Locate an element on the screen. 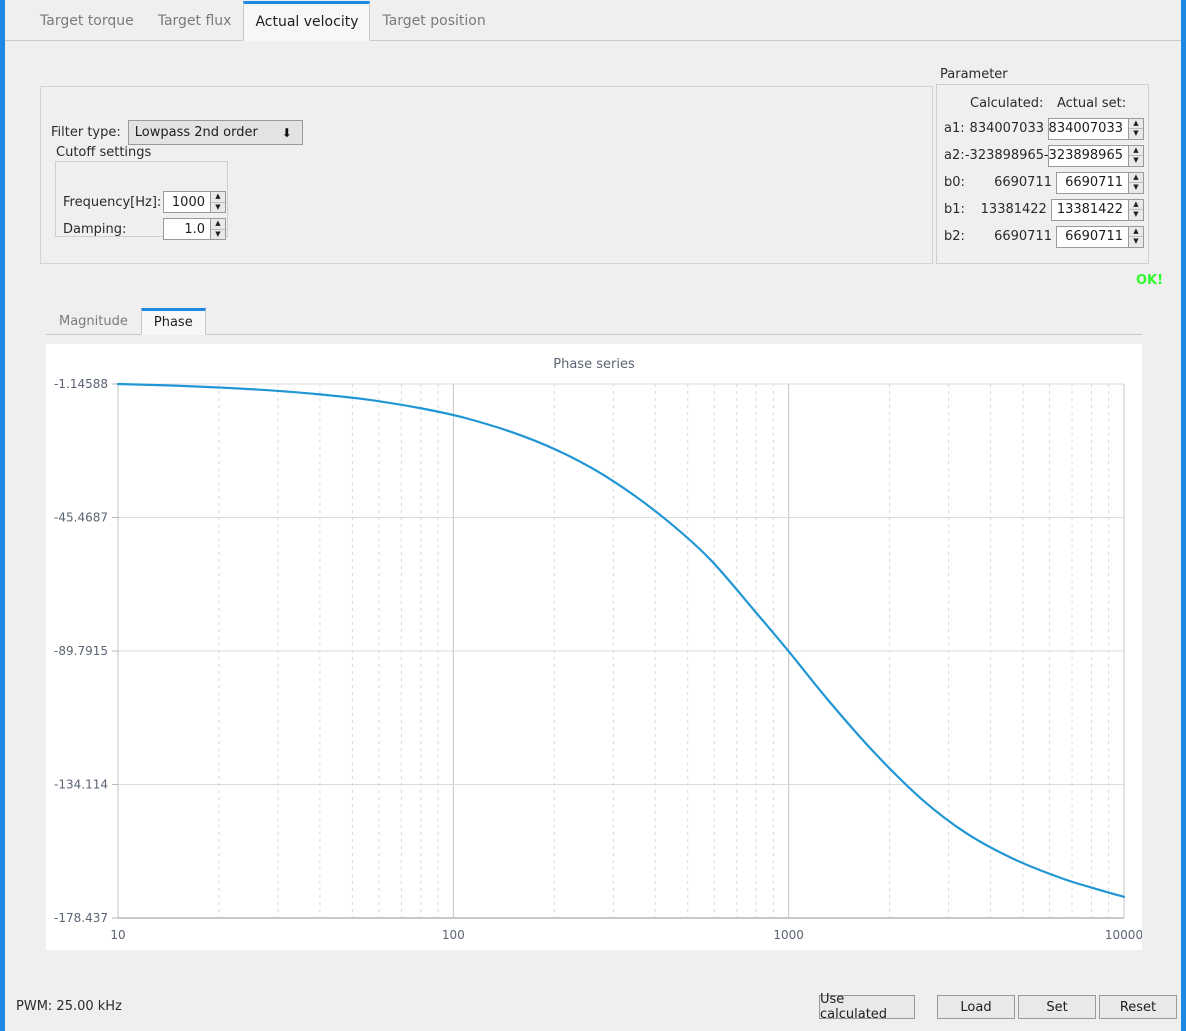  damping-value: 1.0 is located at coordinates (194, 229).